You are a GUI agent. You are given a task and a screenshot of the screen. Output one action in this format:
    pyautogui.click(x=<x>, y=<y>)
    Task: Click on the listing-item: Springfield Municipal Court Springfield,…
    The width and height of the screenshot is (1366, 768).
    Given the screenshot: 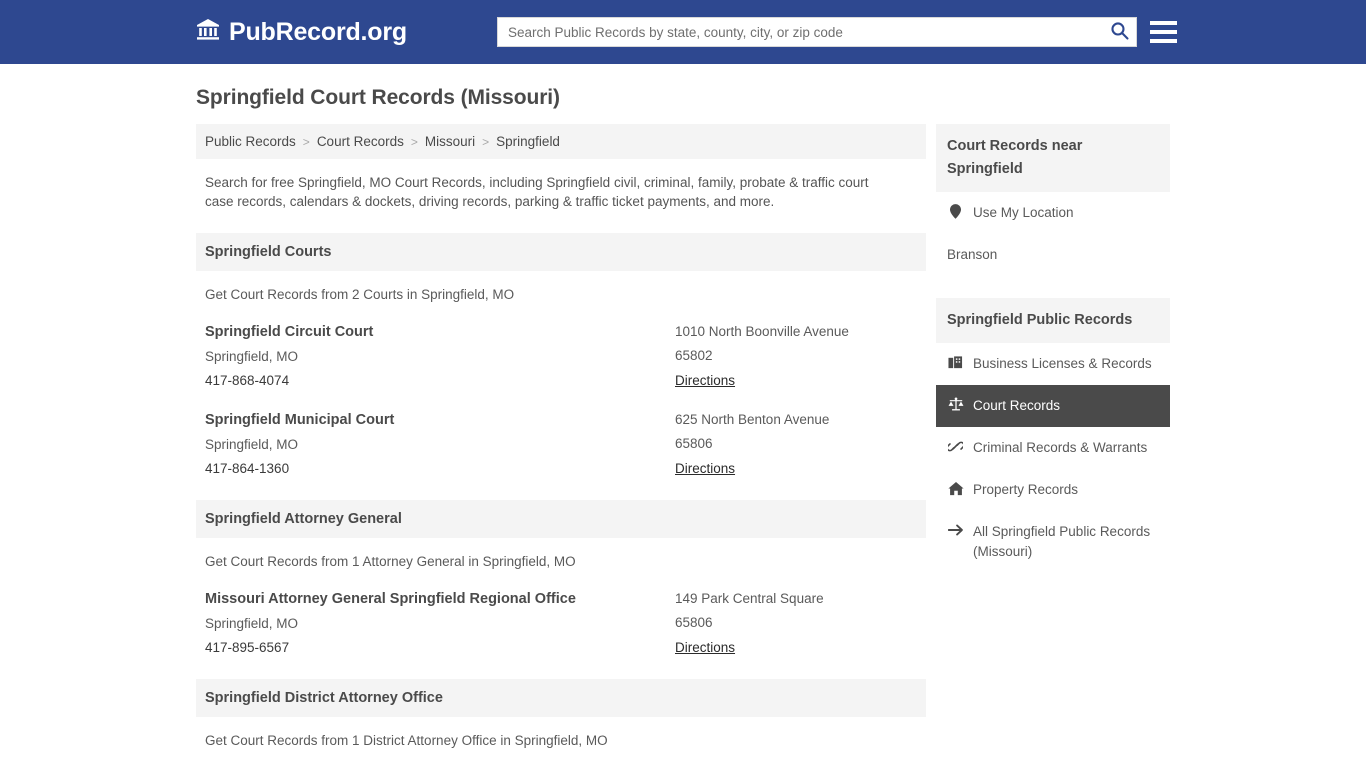 What is the action you would take?
    pyautogui.click(x=561, y=434)
    